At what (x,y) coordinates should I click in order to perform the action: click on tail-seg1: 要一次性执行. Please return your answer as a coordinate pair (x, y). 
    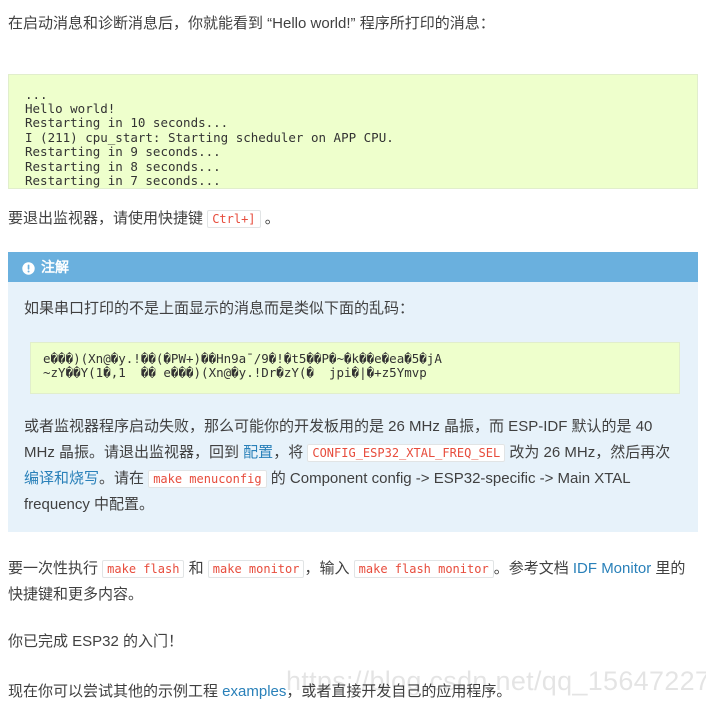
    Looking at the image, I should click on (55, 568).